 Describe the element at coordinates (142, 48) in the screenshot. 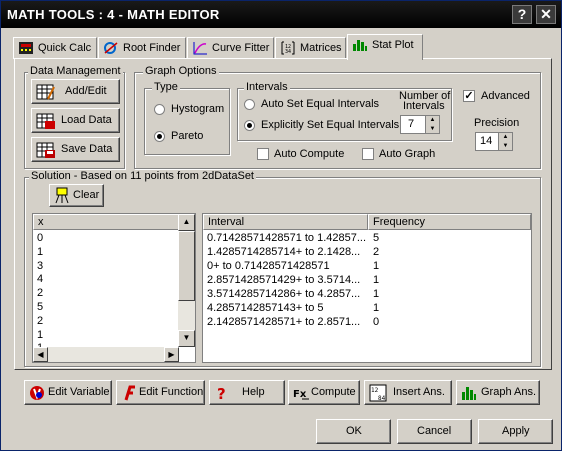

I see `tab-root-finder: Root Finder` at that location.